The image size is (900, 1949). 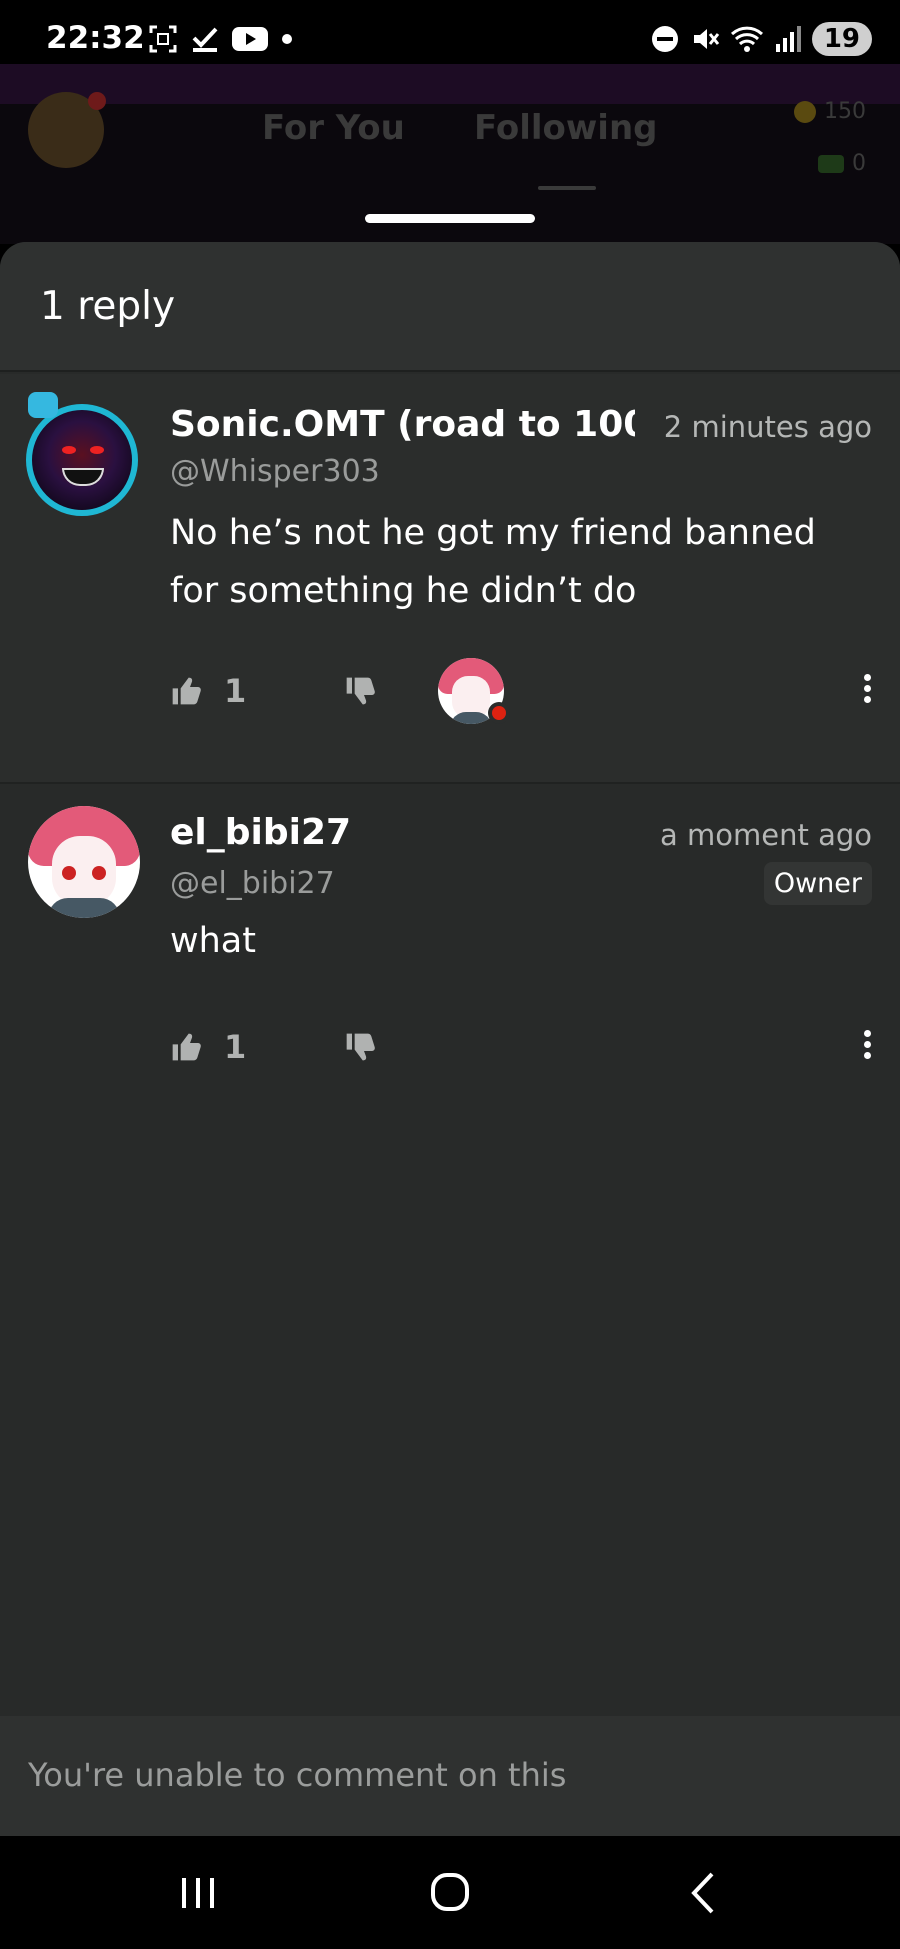 I want to click on comment-input-bar: You're unable to comment on this, so click(x=450, y=1776).